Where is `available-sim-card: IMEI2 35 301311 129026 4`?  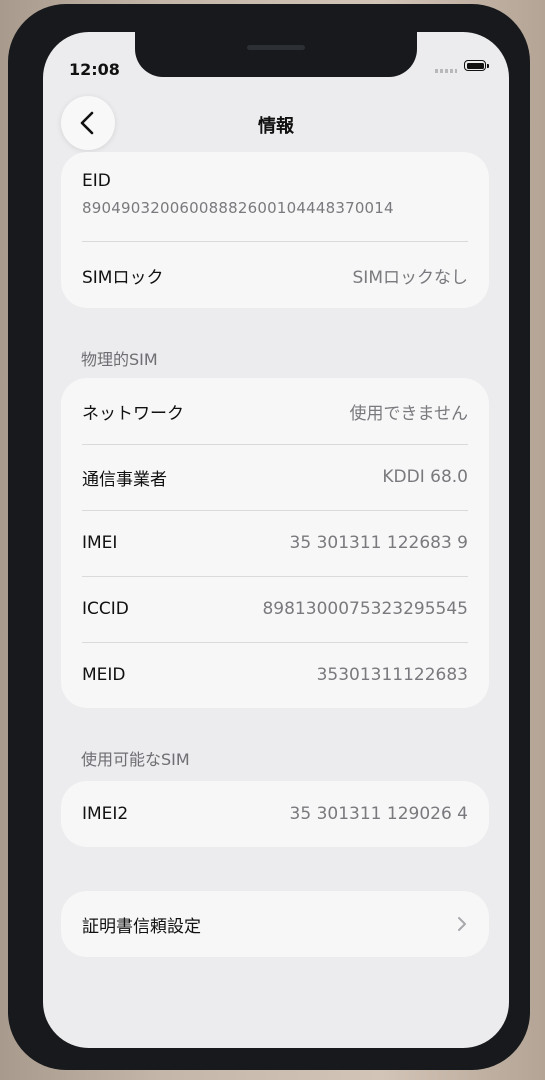
available-sim-card: IMEI2 35 301311 129026 4 is located at coordinates (275, 814).